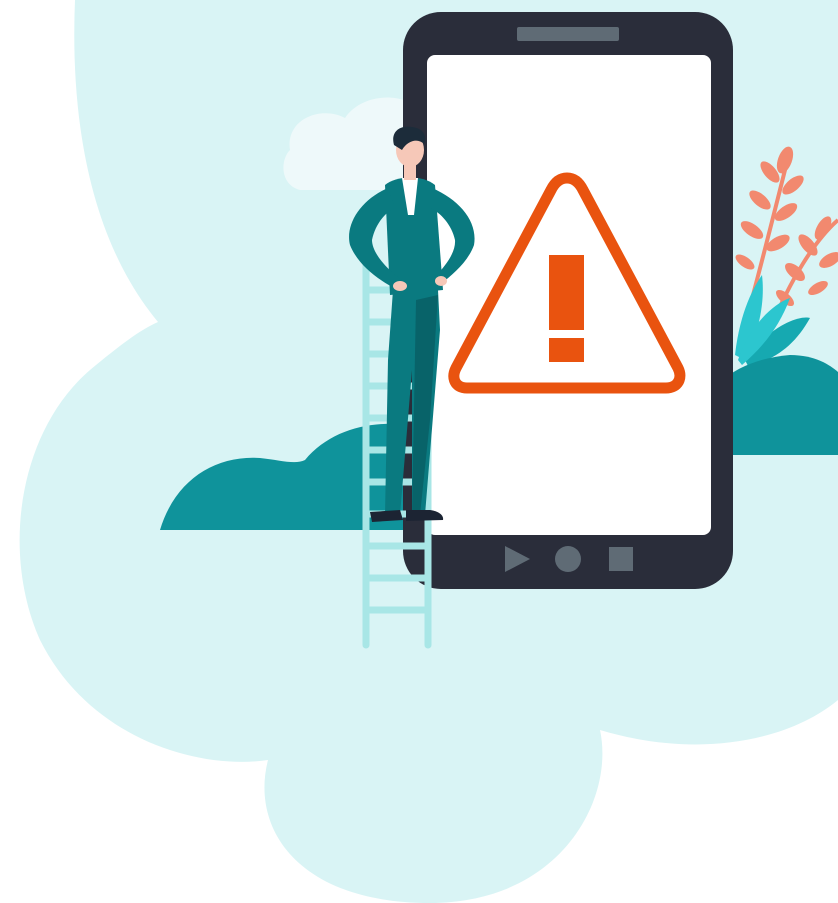 The width and height of the screenshot is (838, 903). Describe the element at coordinates (621, 559) in the screenshot. I see `square-recent-icon` at that location.